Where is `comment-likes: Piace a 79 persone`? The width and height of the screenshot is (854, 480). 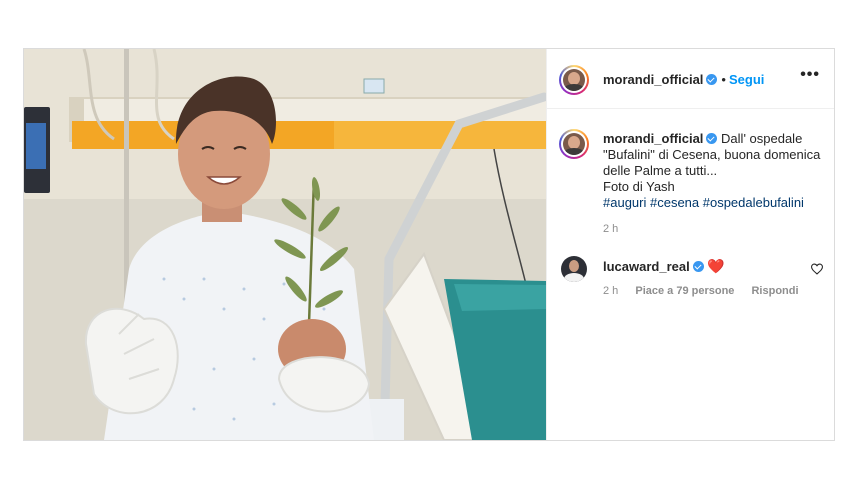
comment-likes: Piace a 79 persone is located at coordinates (684, 291).